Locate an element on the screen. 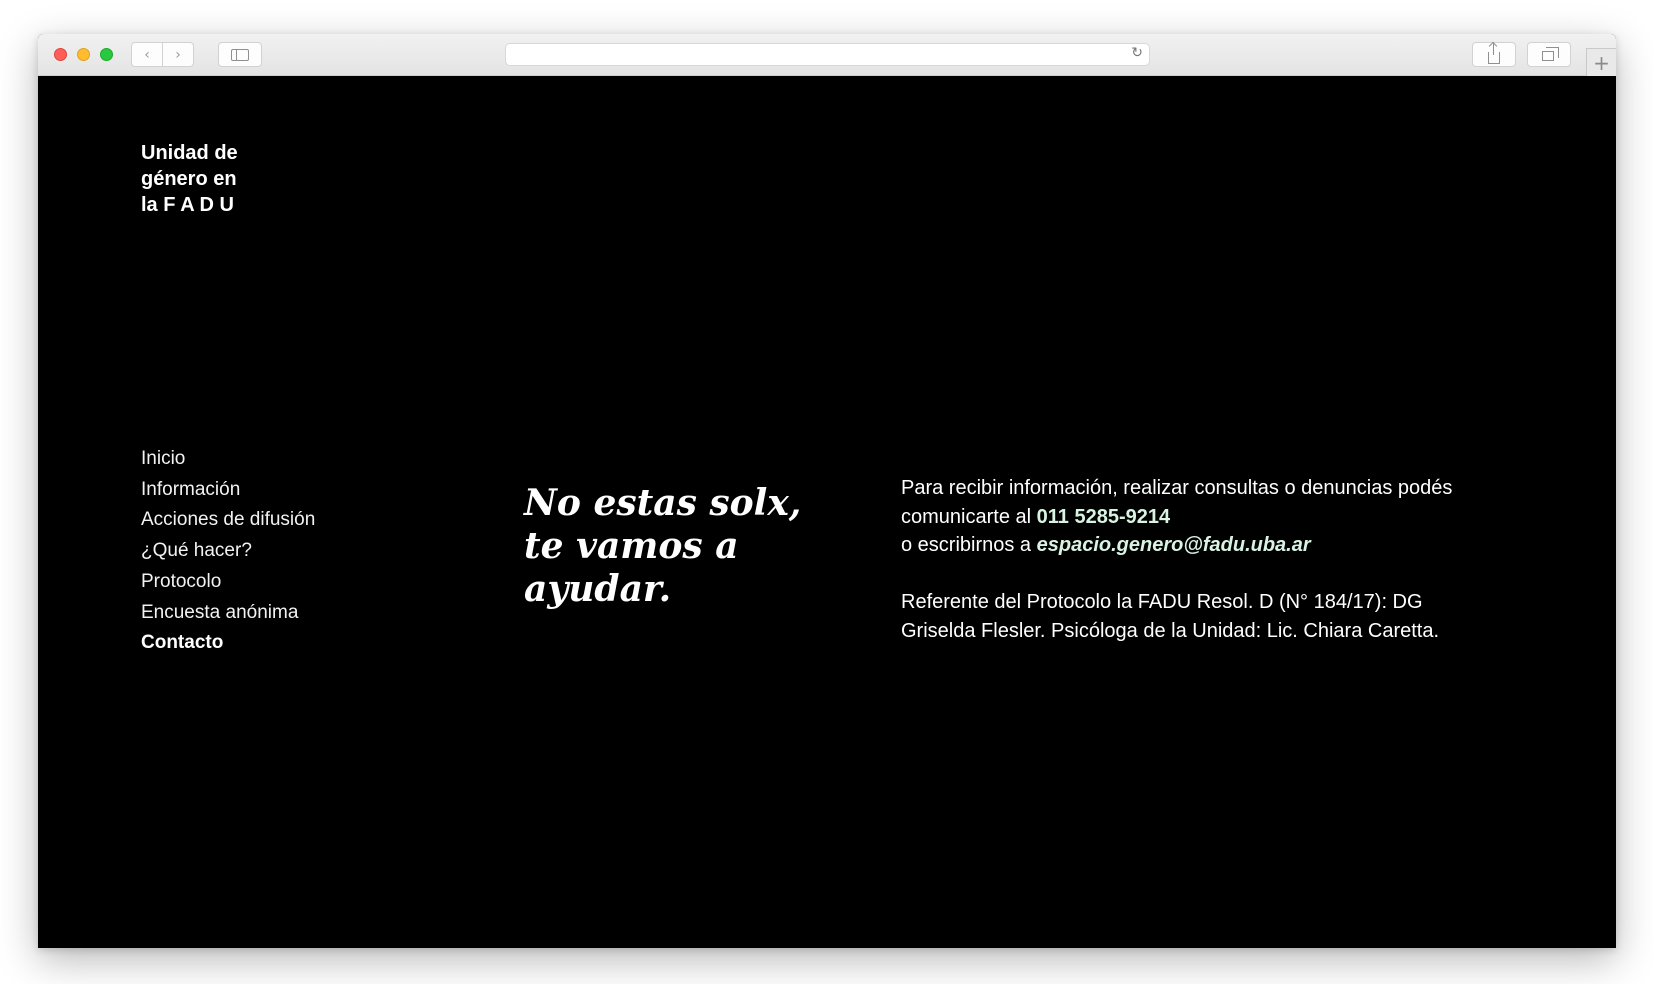  address-bar: ↻ is located at coordinates (827, 54).